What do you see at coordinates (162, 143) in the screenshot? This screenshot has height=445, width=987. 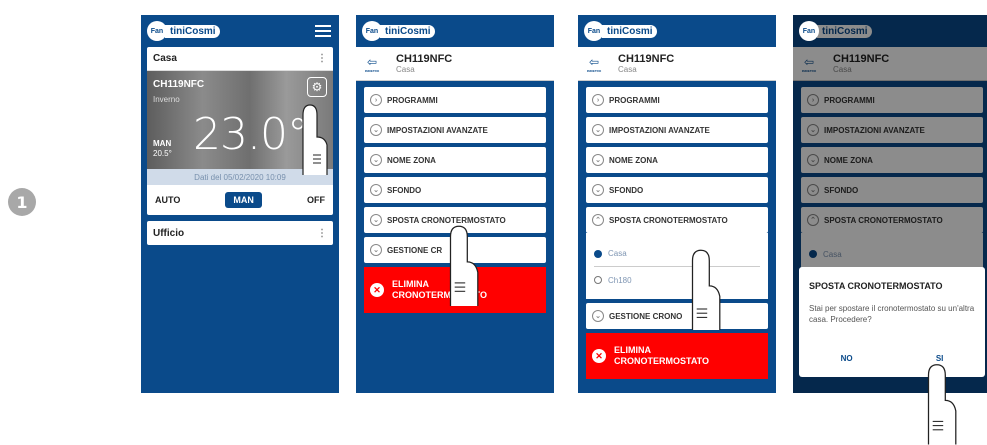 I see `current-mode-label: MAN` at bounding box center [162, 143].